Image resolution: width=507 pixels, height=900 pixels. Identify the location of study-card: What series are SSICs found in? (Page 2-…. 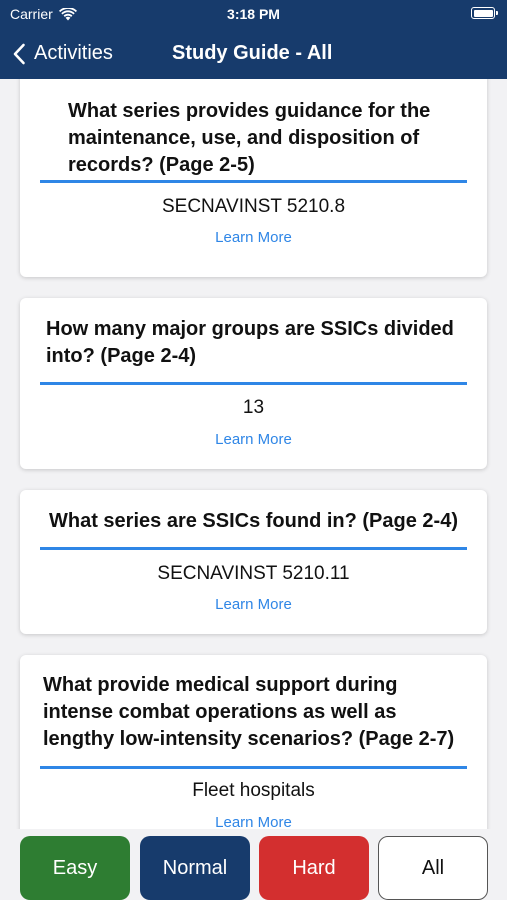
(253, 562).